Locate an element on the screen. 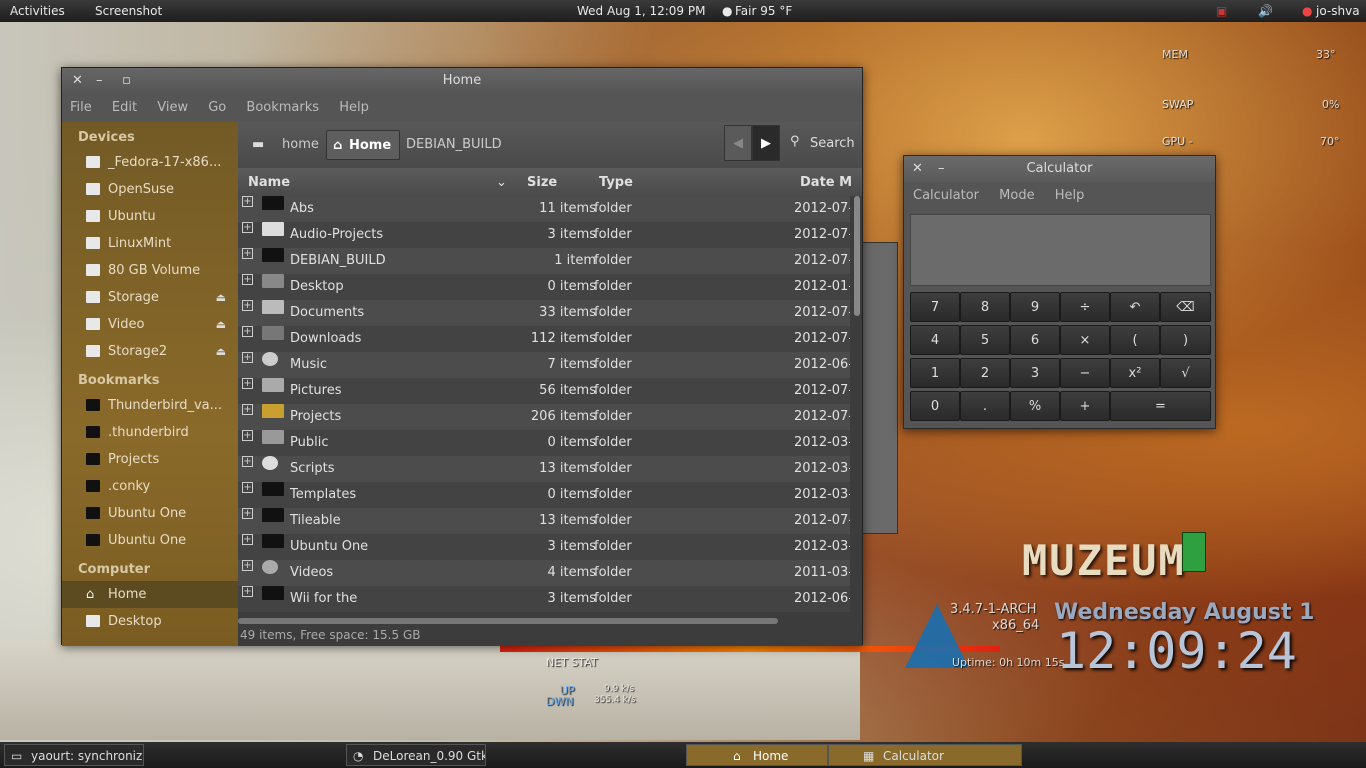 Image resolution: width=1366 pixels, height=768 pixels. sidebar-item-bookmark: .thunderbird is located at coordinates (150, 432).